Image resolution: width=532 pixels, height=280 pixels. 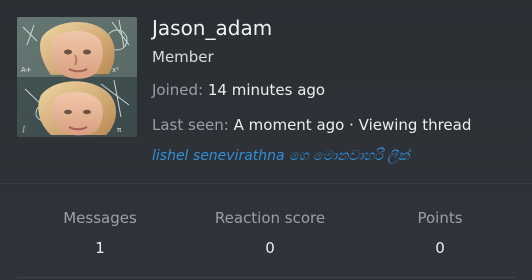 I want to click on messages-label: Messages, so click(x=100, y=218).